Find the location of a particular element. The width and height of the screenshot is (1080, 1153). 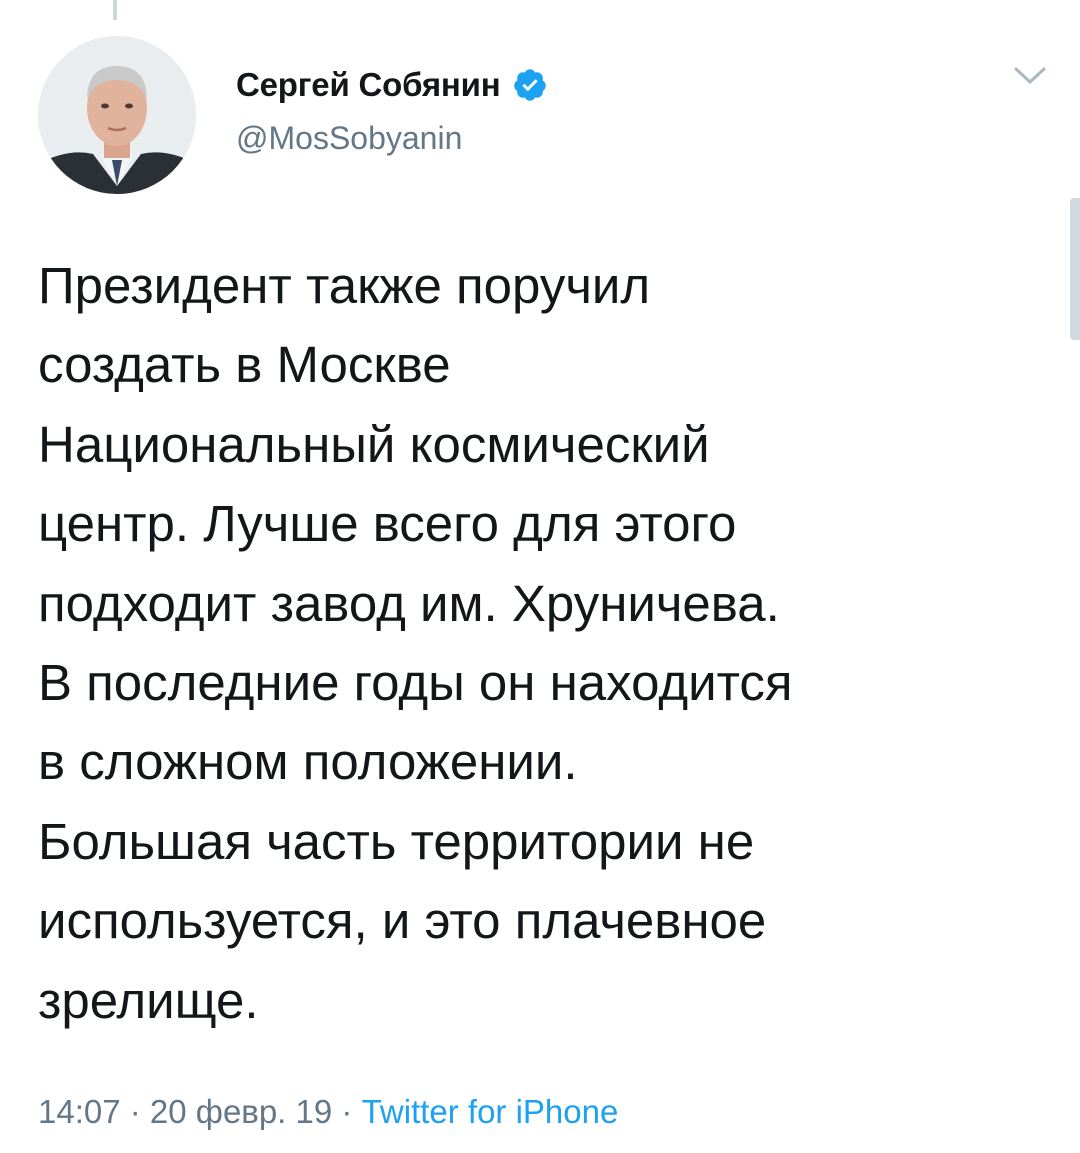

tweet-date: 20 февр. 19 is located at coordinates (241, 1111).